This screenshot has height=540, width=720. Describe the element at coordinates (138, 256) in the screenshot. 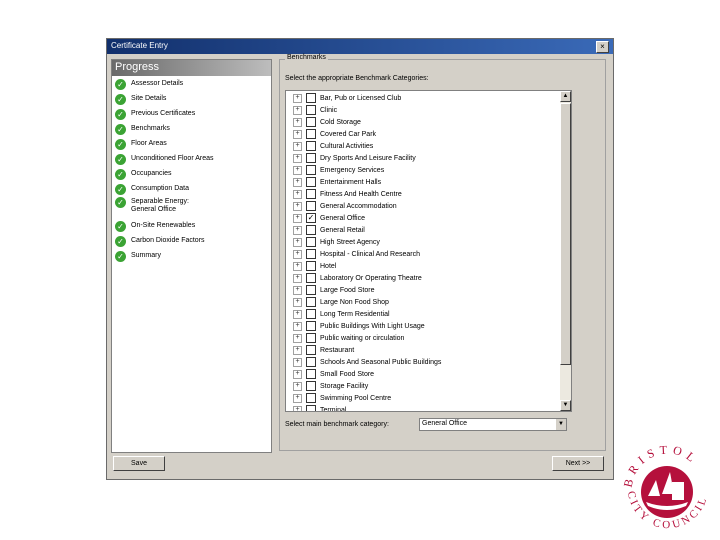

I see `progress-step: ✓ Summary` at that location.